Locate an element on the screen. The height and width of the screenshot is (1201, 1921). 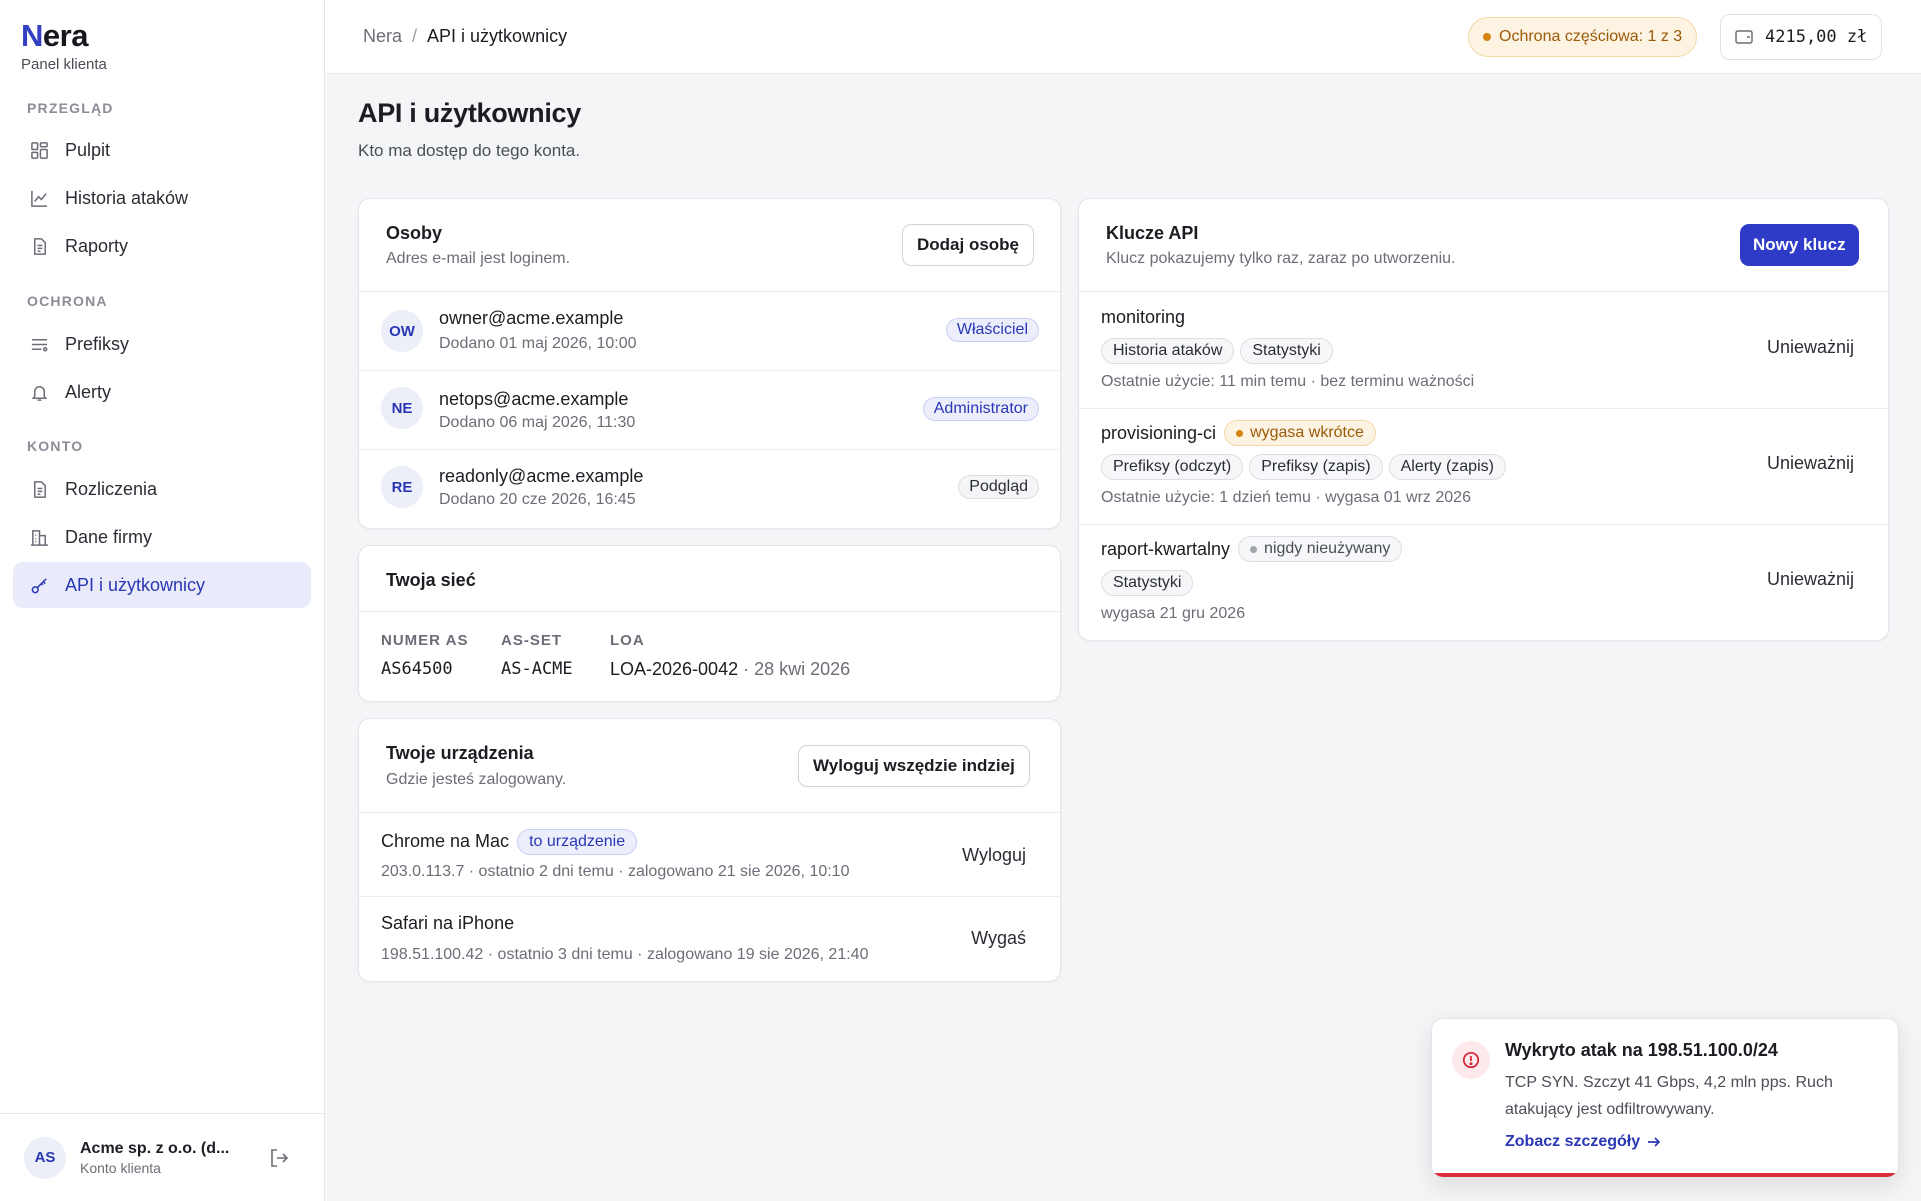
api-keys-card-title: Klucze API is located at coordinates (1152, 233).